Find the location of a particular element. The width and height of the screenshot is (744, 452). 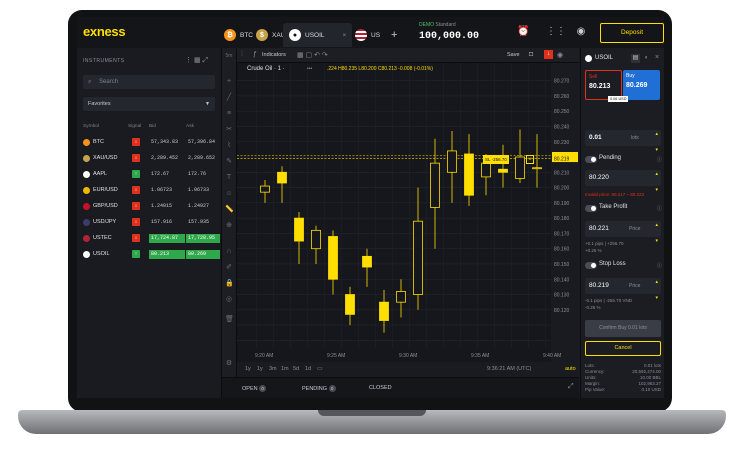

pending-toggle is located at coordinates (591, 159).